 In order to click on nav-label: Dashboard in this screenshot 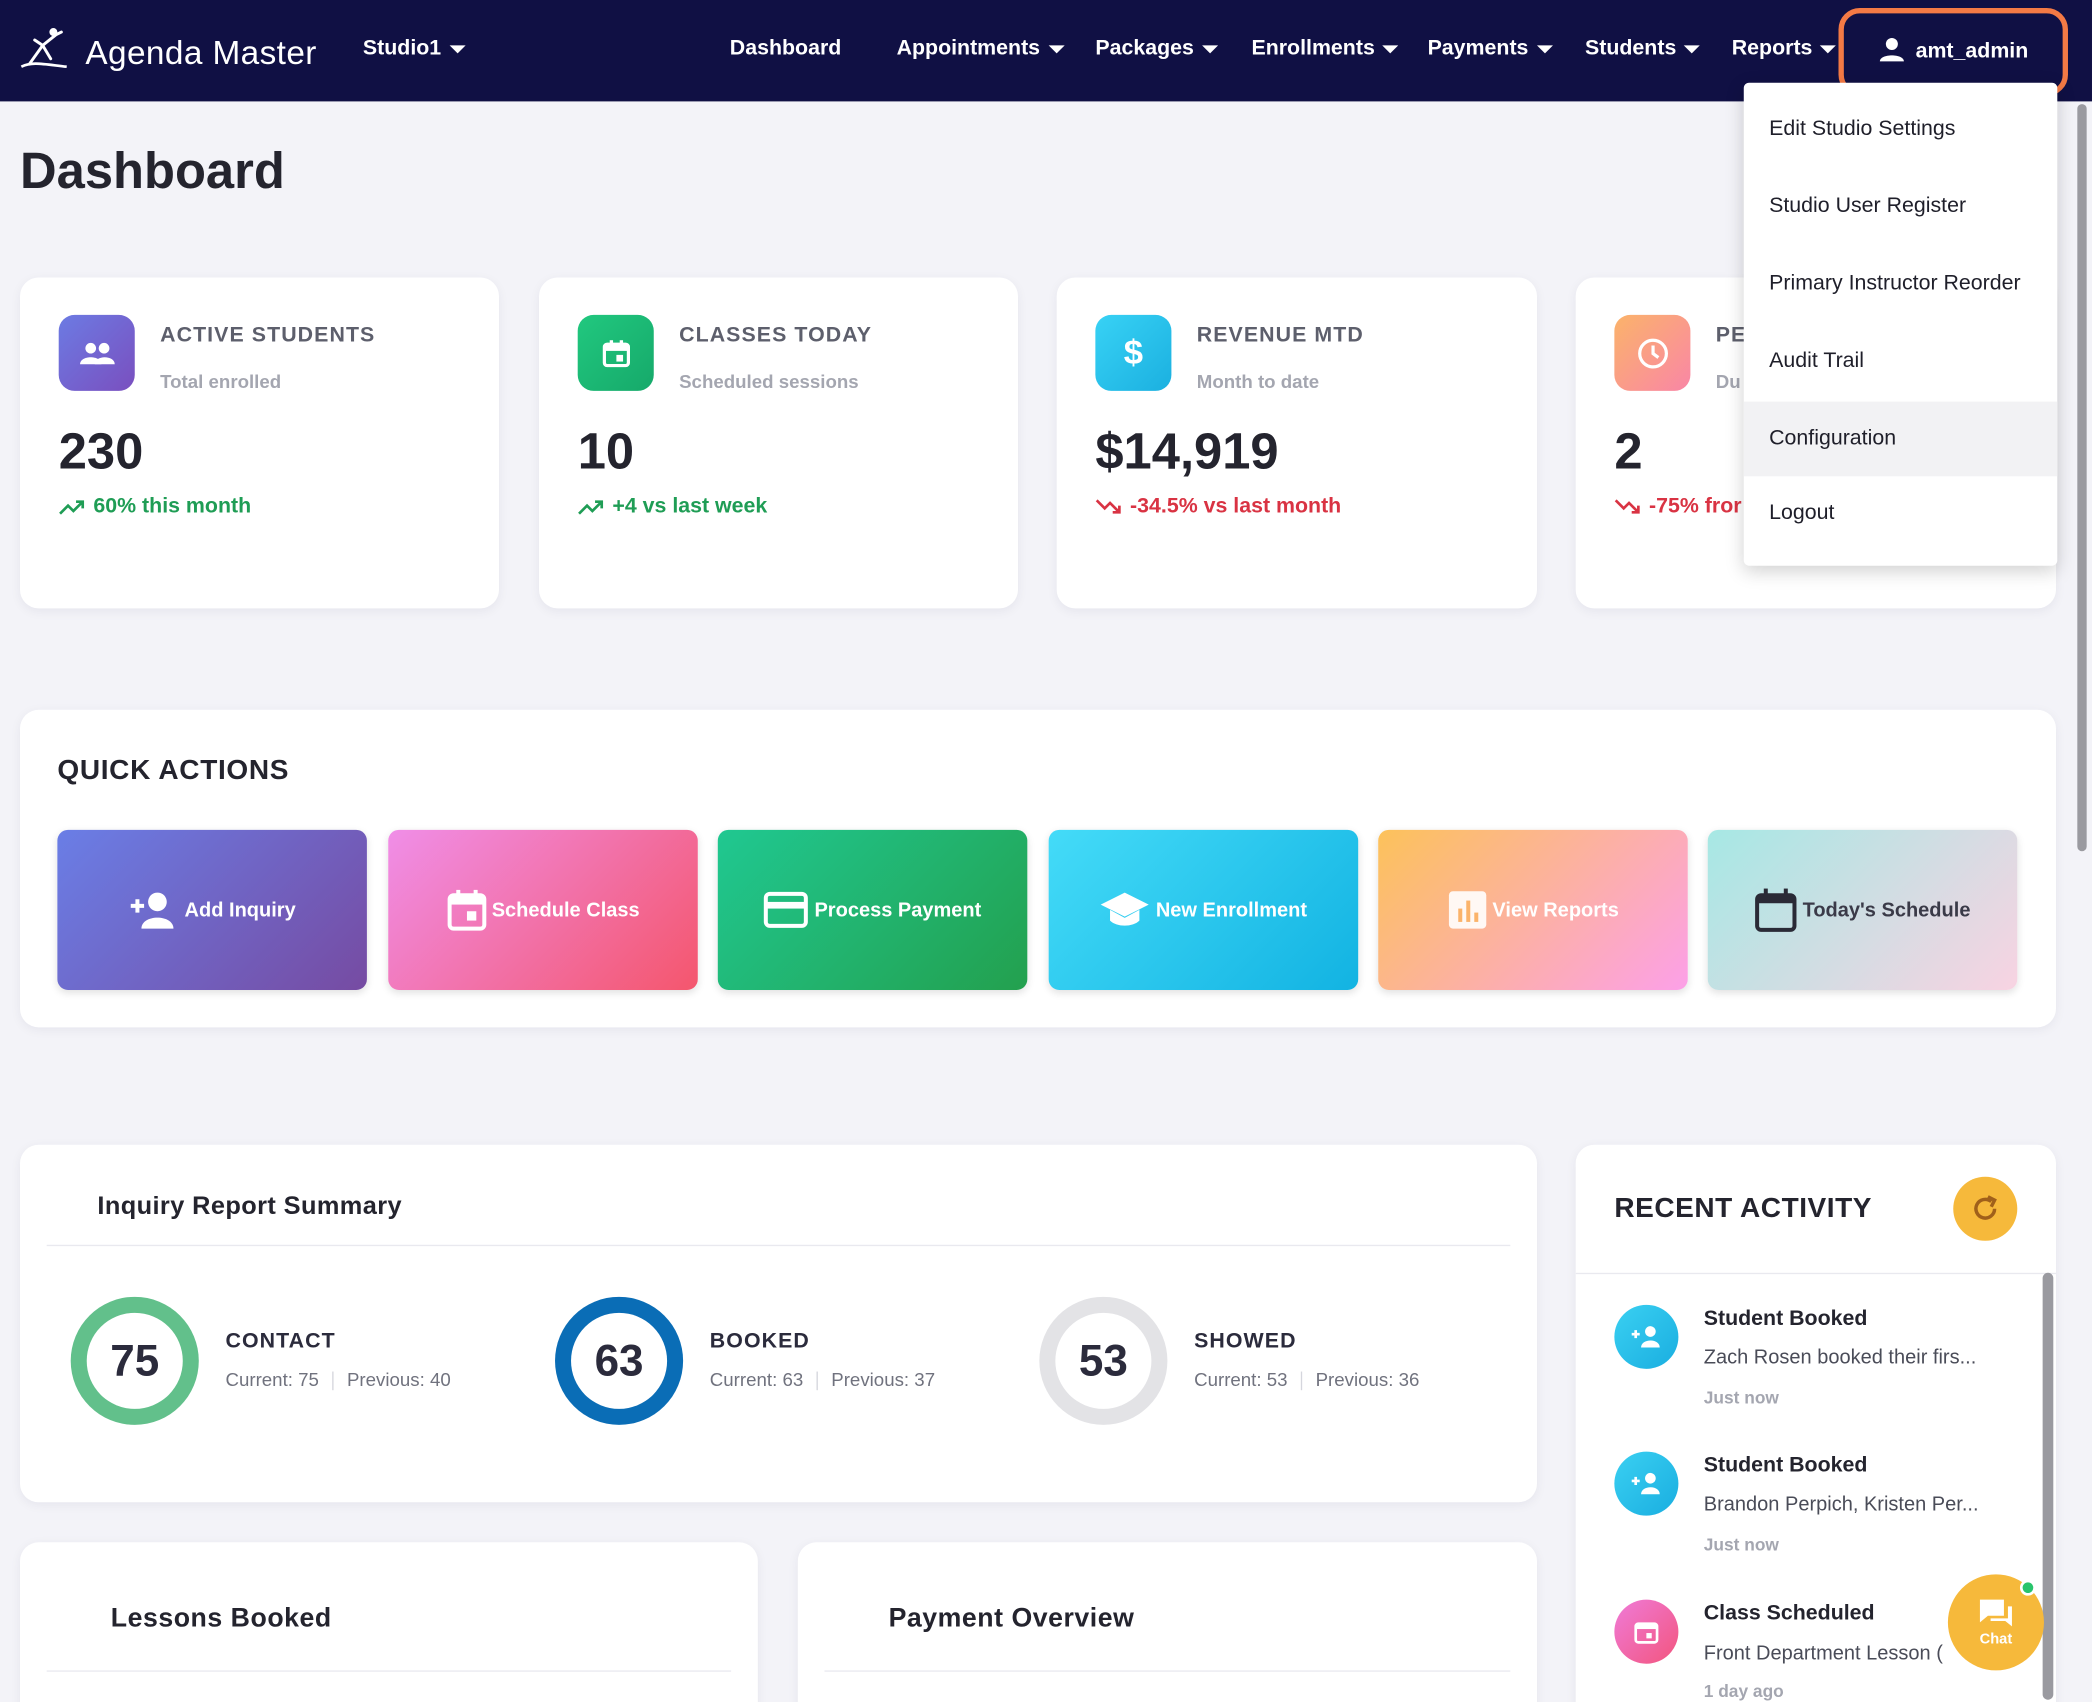, I will do `click(785, 49)`.